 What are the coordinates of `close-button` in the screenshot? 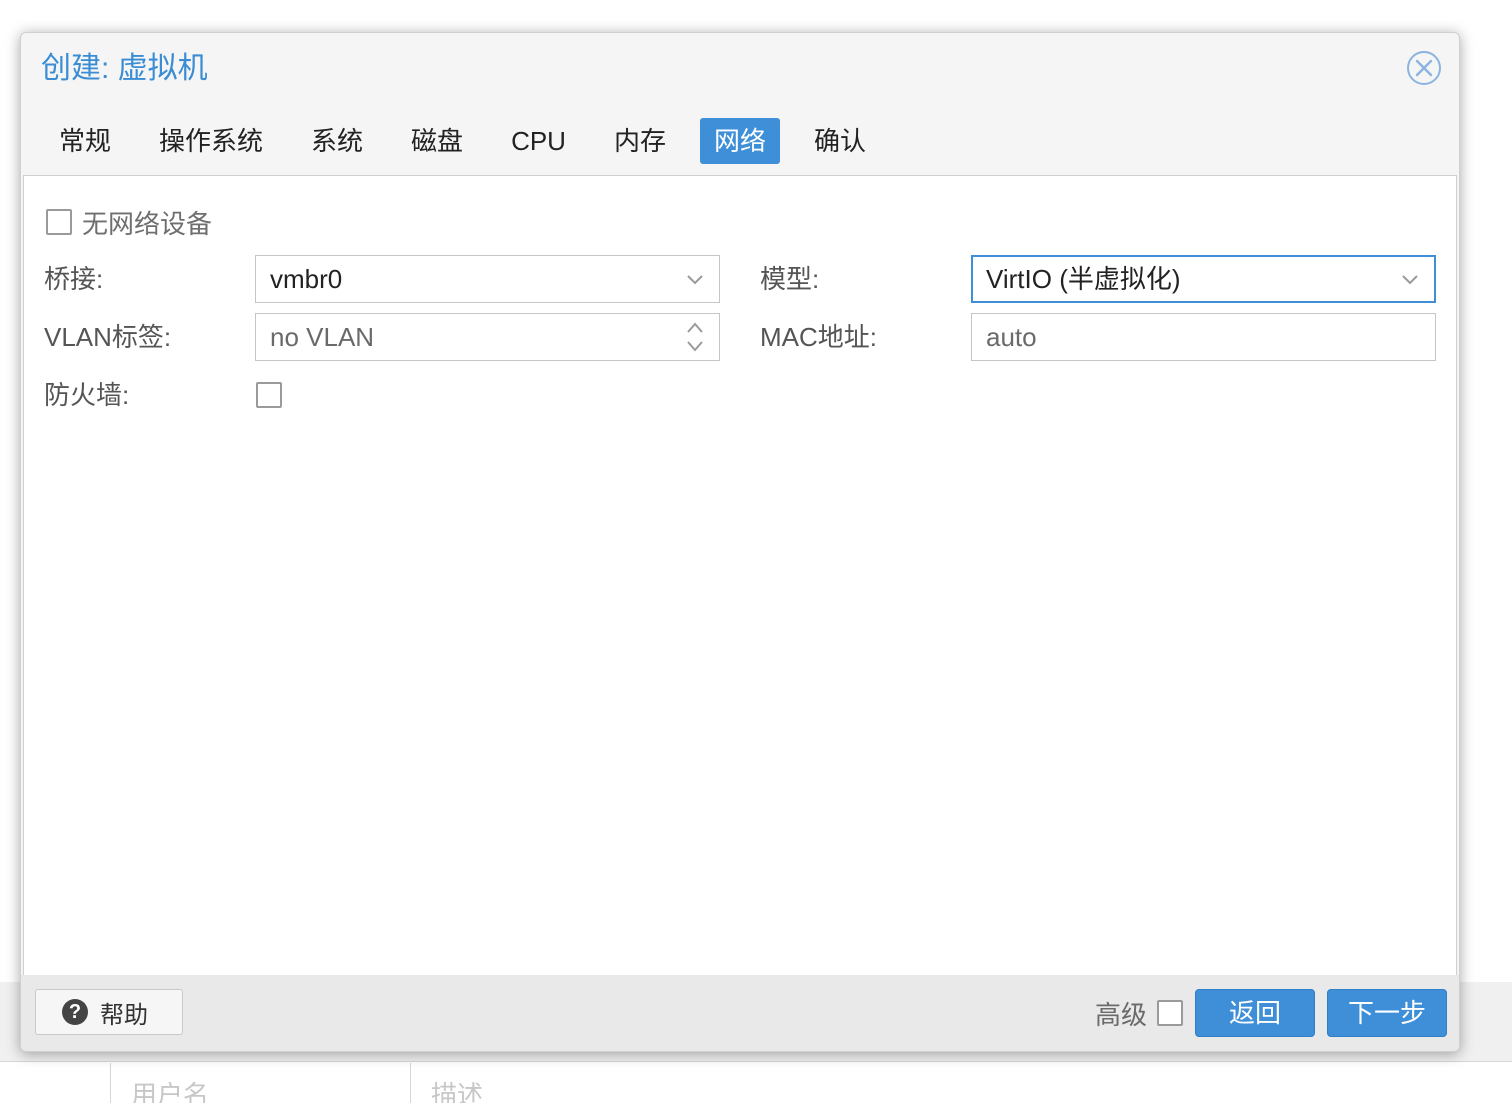 It's located at (1424, 68).